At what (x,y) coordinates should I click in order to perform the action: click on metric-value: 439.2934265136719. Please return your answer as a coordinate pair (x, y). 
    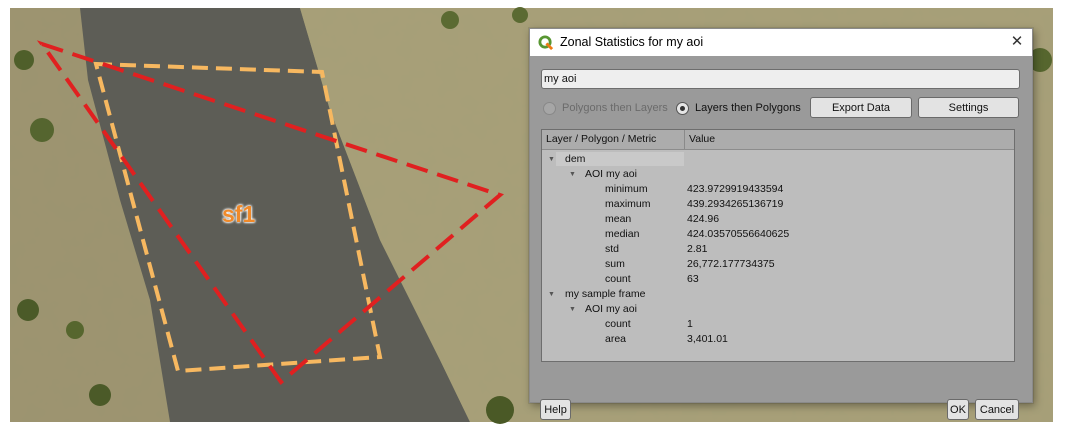
    Looking at the image, I should click on (735, 204).